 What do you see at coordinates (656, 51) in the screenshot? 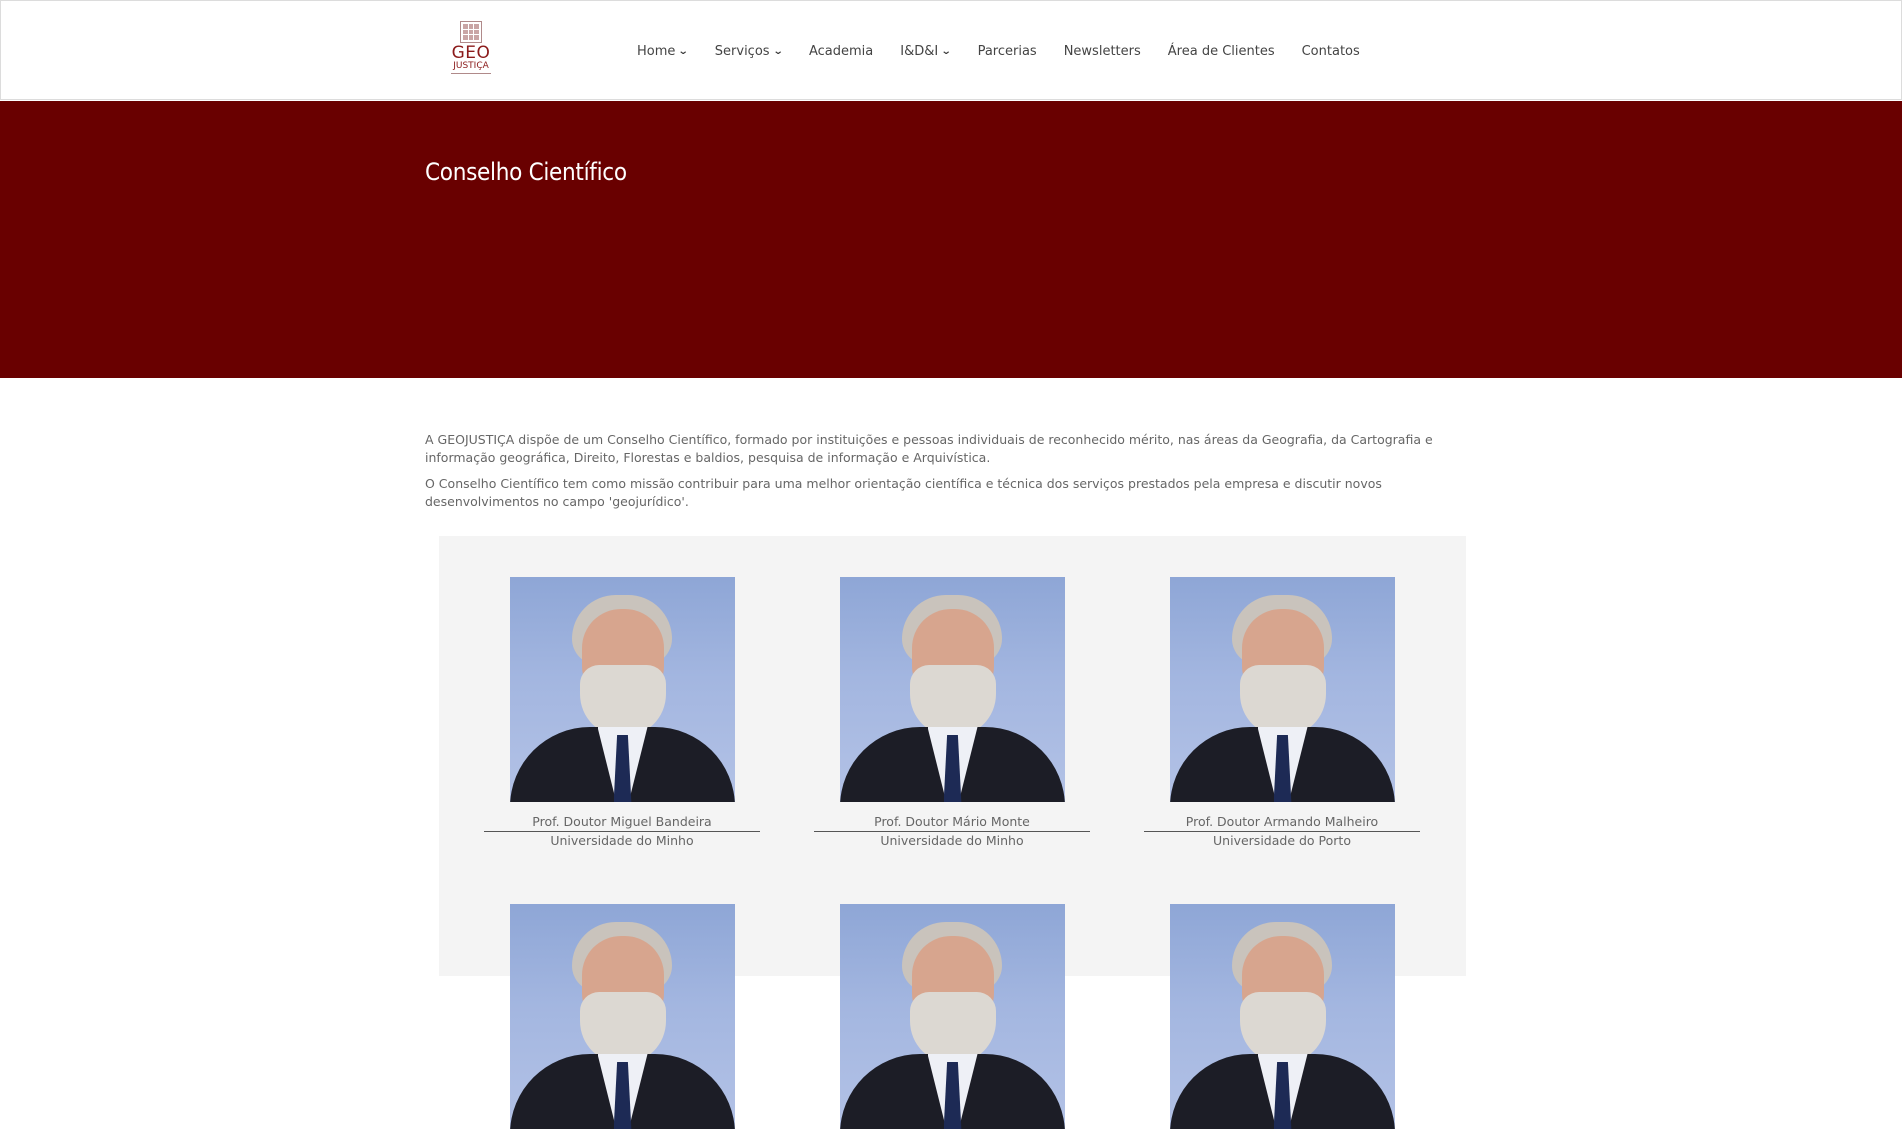
I see `nav-item-label: Home` at bounding box center [656, 51].